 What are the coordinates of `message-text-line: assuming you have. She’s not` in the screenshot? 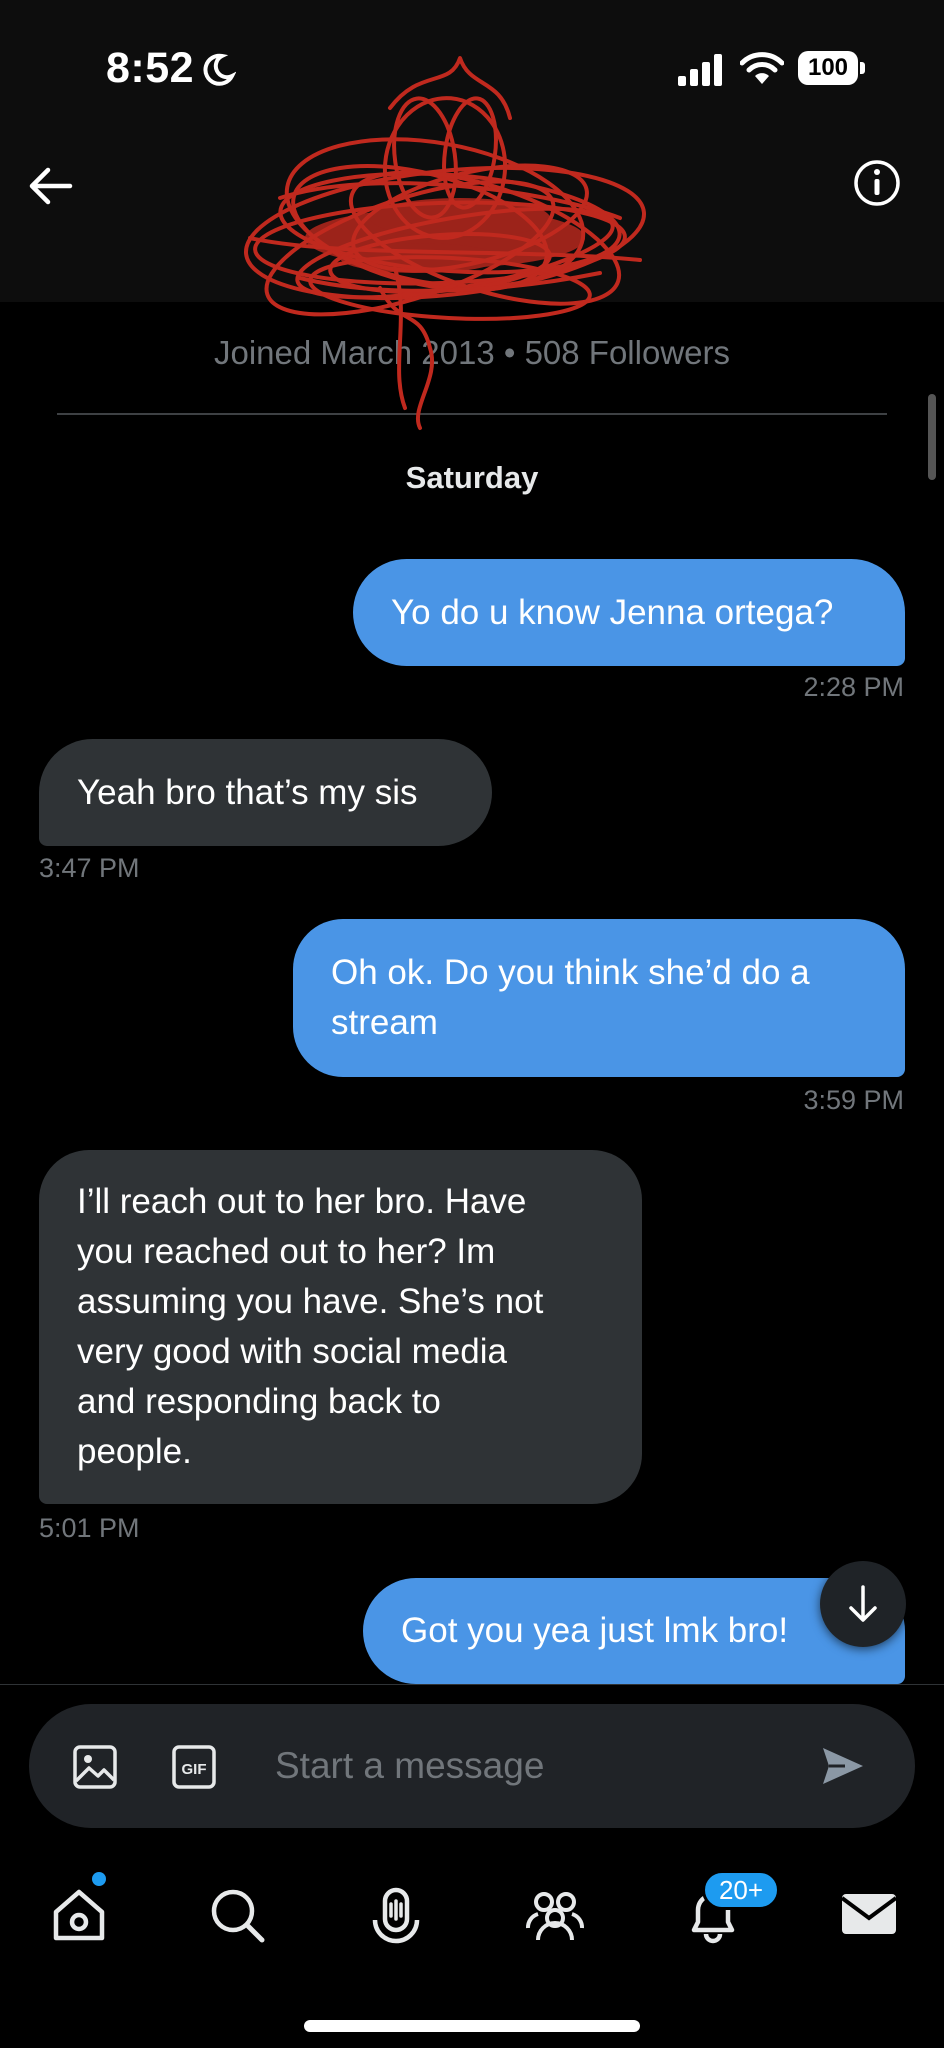 It's located at (310, 1301).